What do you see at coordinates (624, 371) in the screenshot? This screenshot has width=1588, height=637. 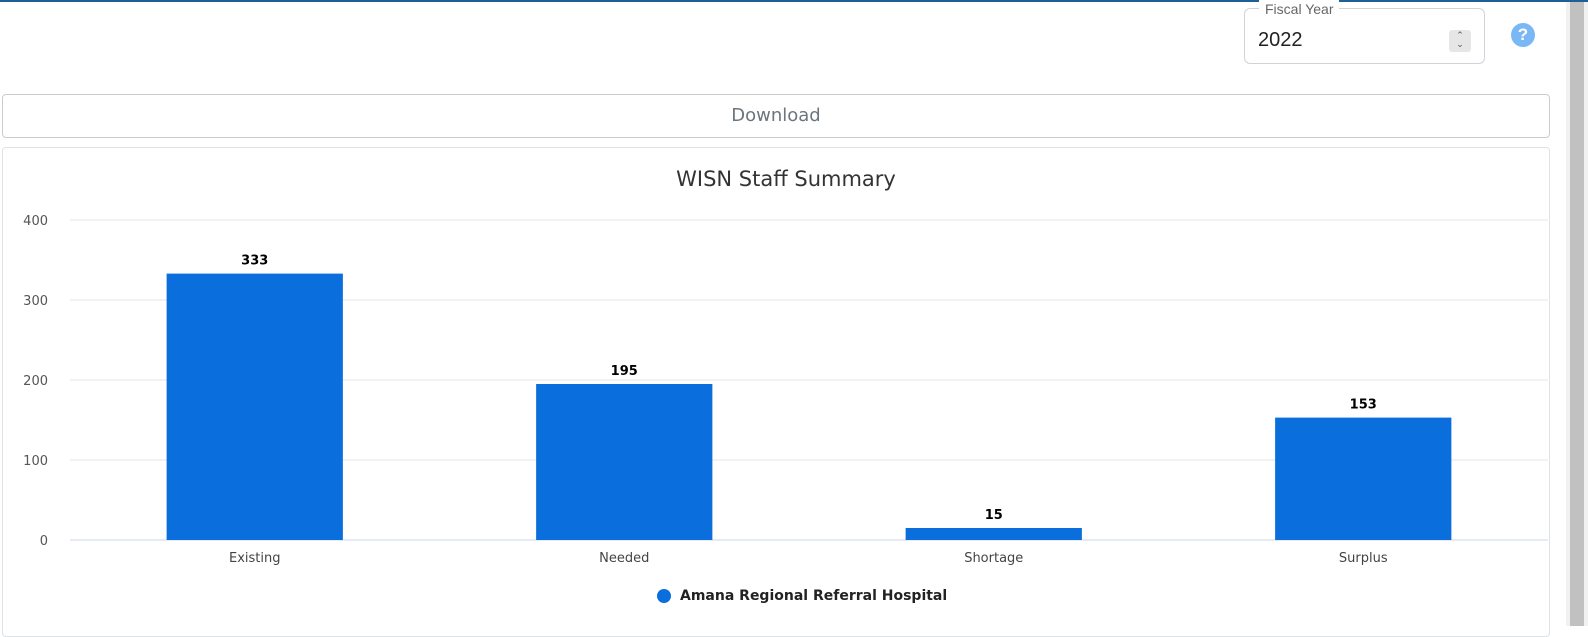 I see `data-label: 195` at bounding box center [624, 371].